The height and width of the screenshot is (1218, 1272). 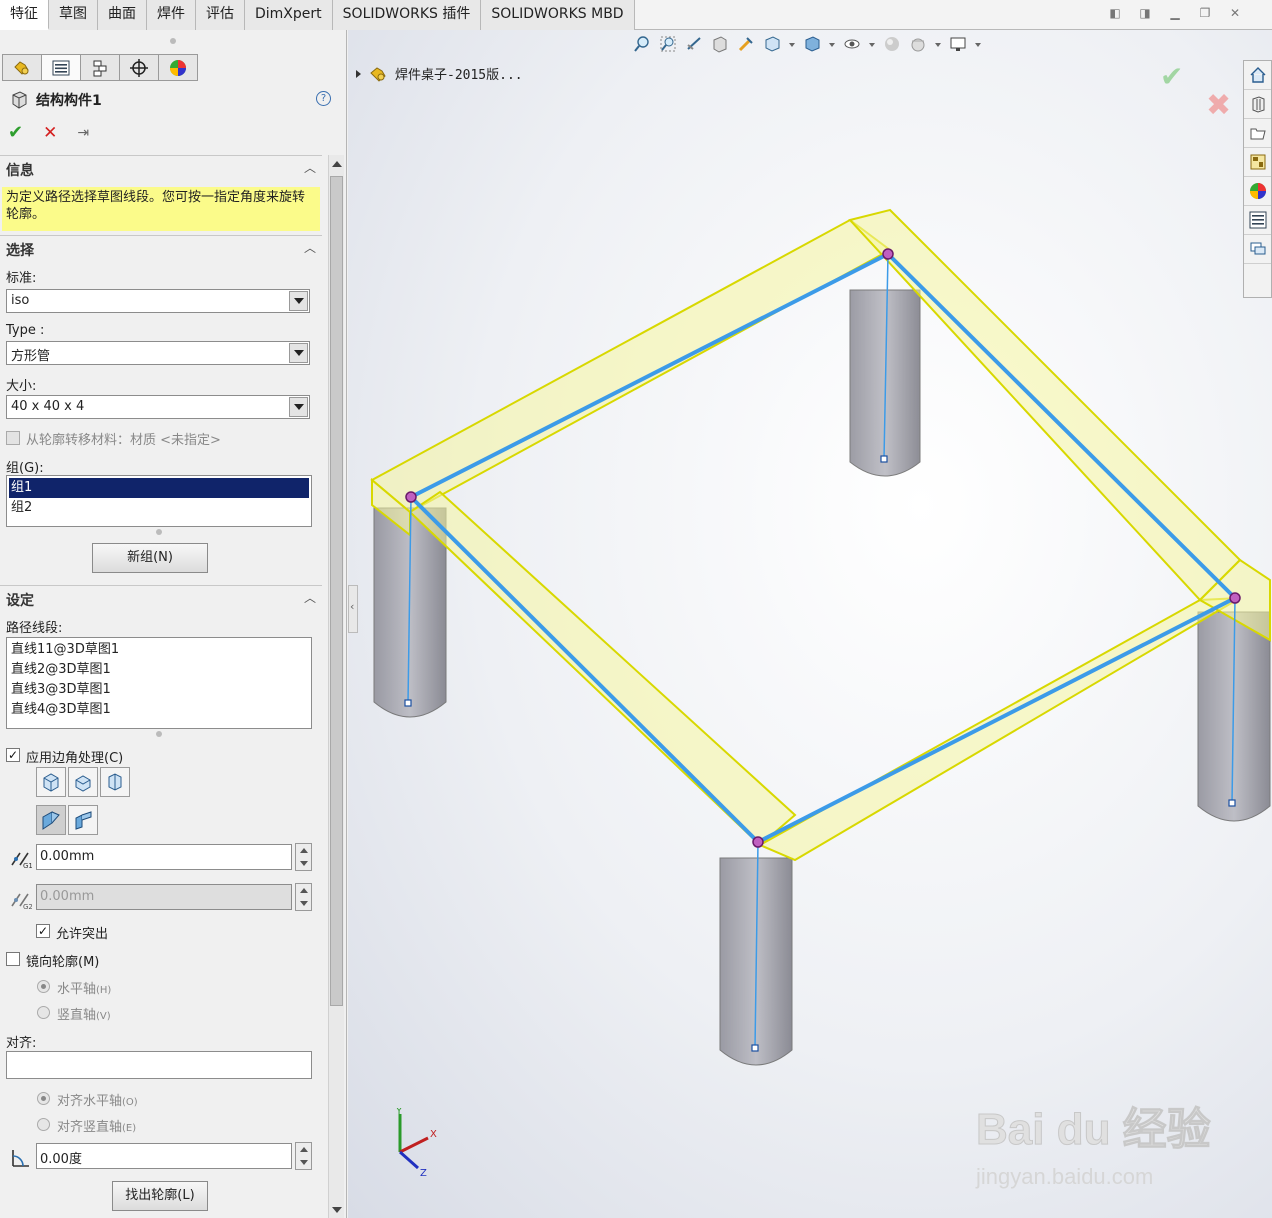 I want to click on restore-right-icon: ◨, so click(x=1145, y=13).